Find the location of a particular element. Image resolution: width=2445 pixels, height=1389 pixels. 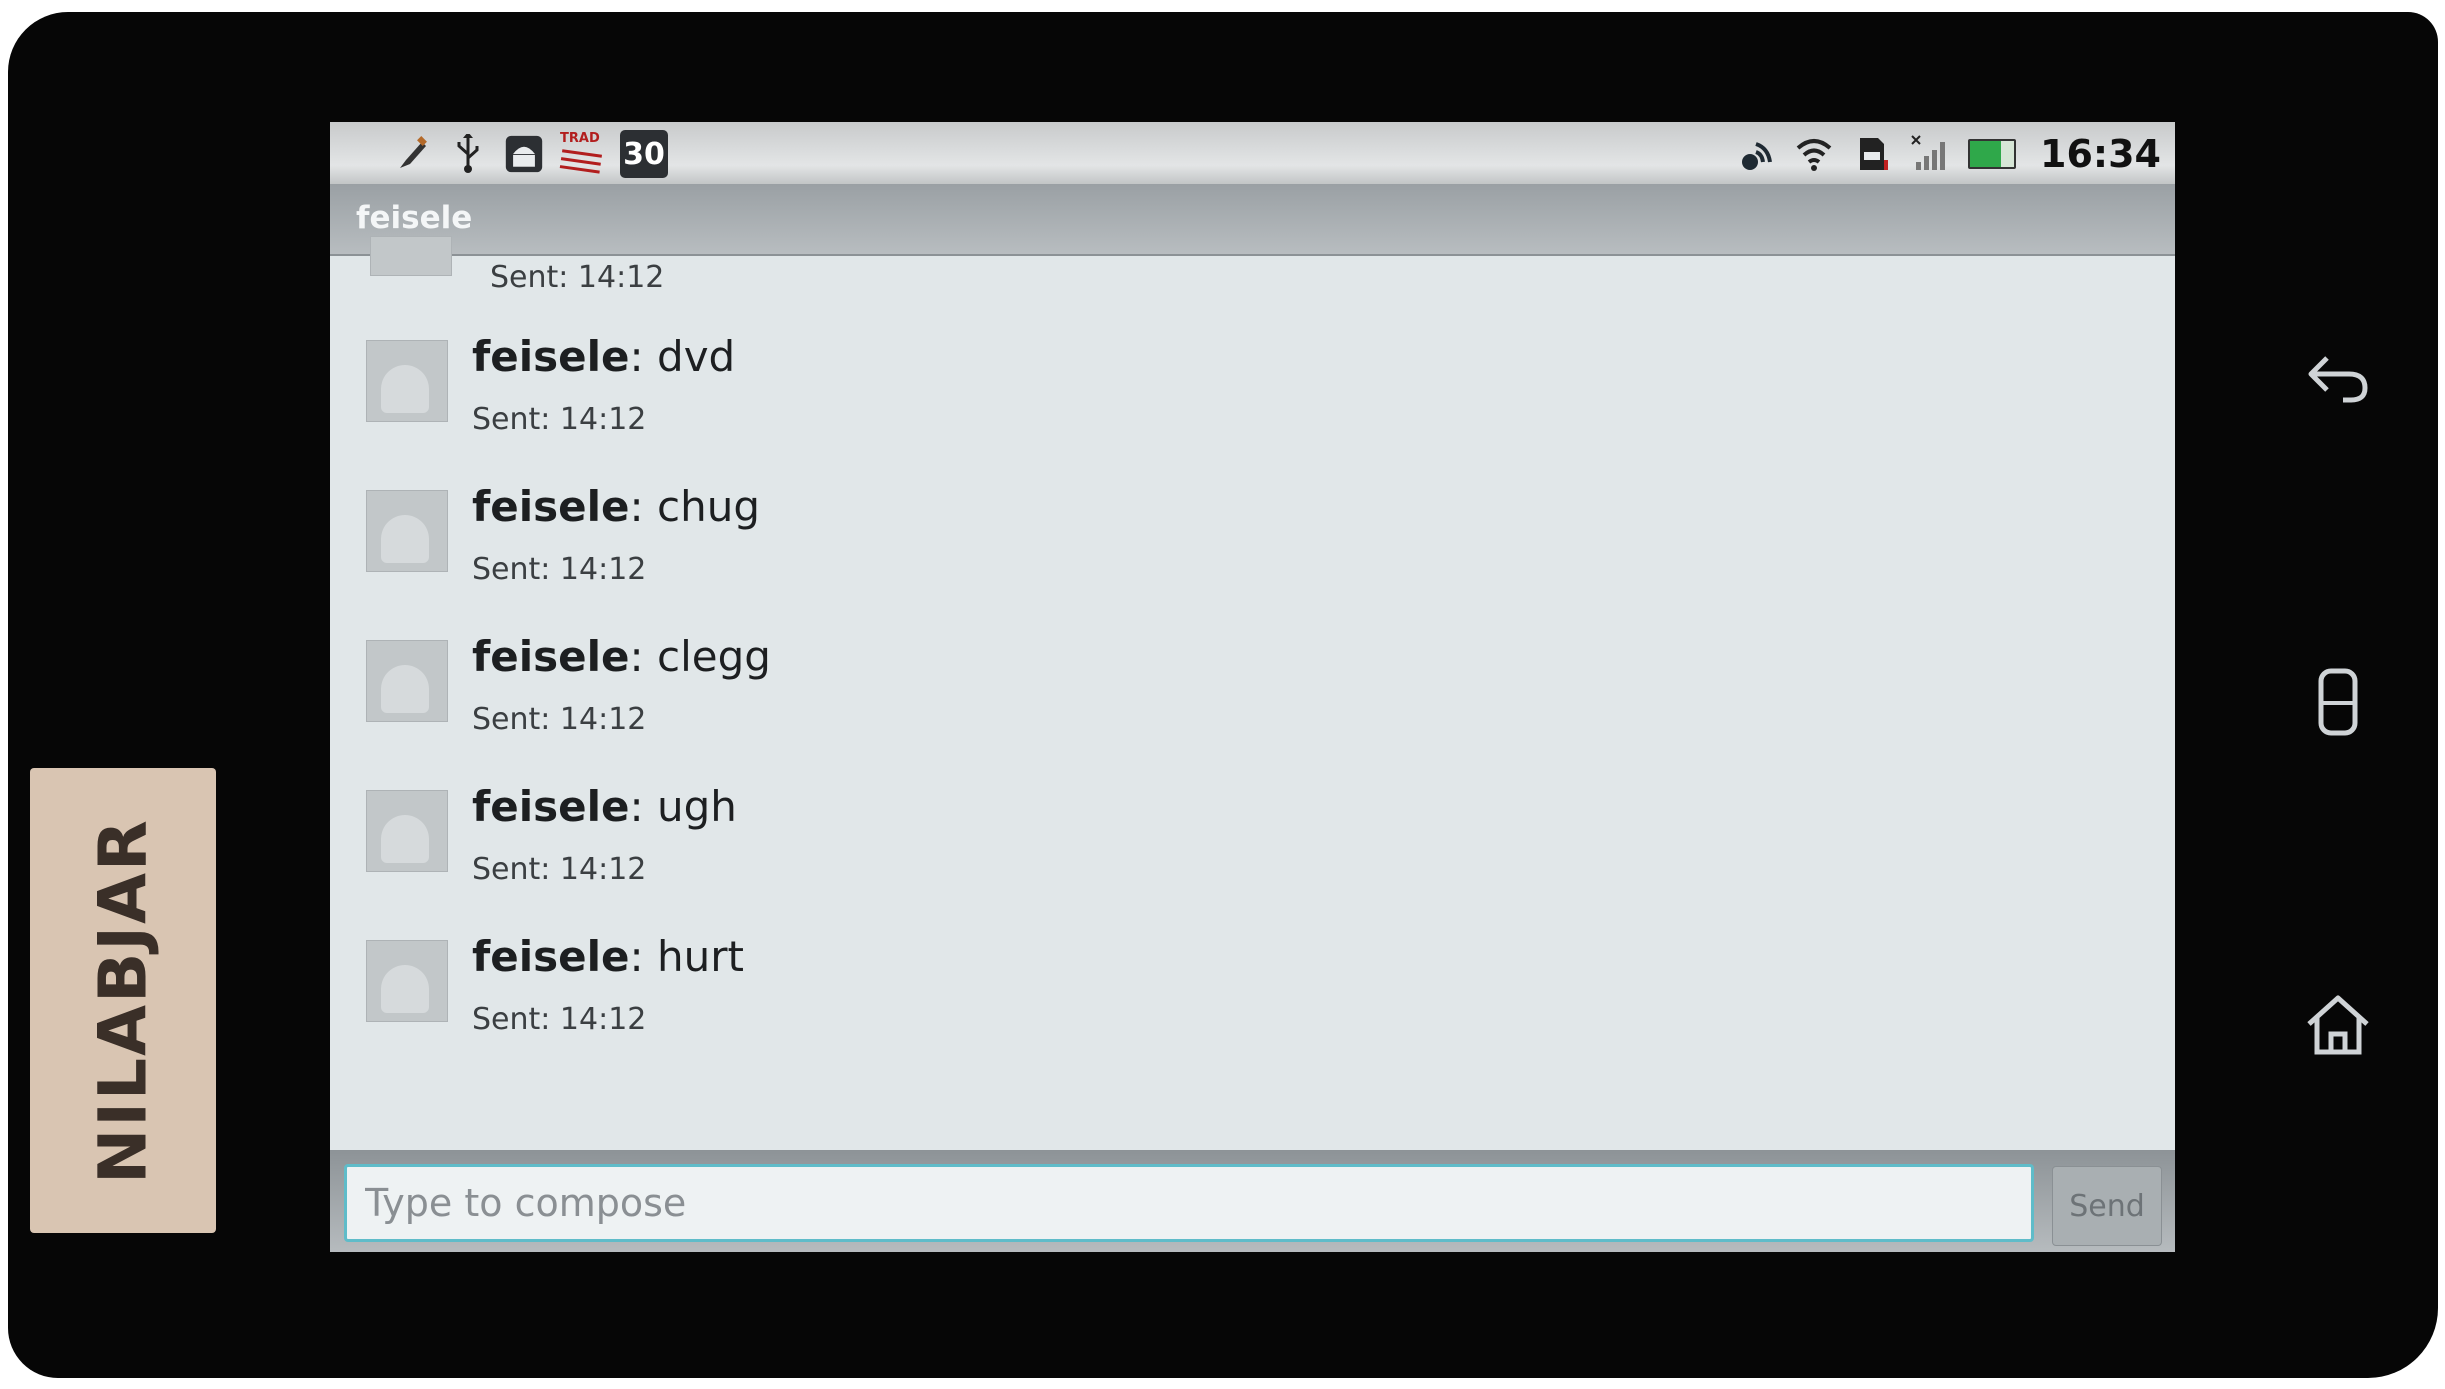

message-text: : clegg is located at coordinates (700, 656).